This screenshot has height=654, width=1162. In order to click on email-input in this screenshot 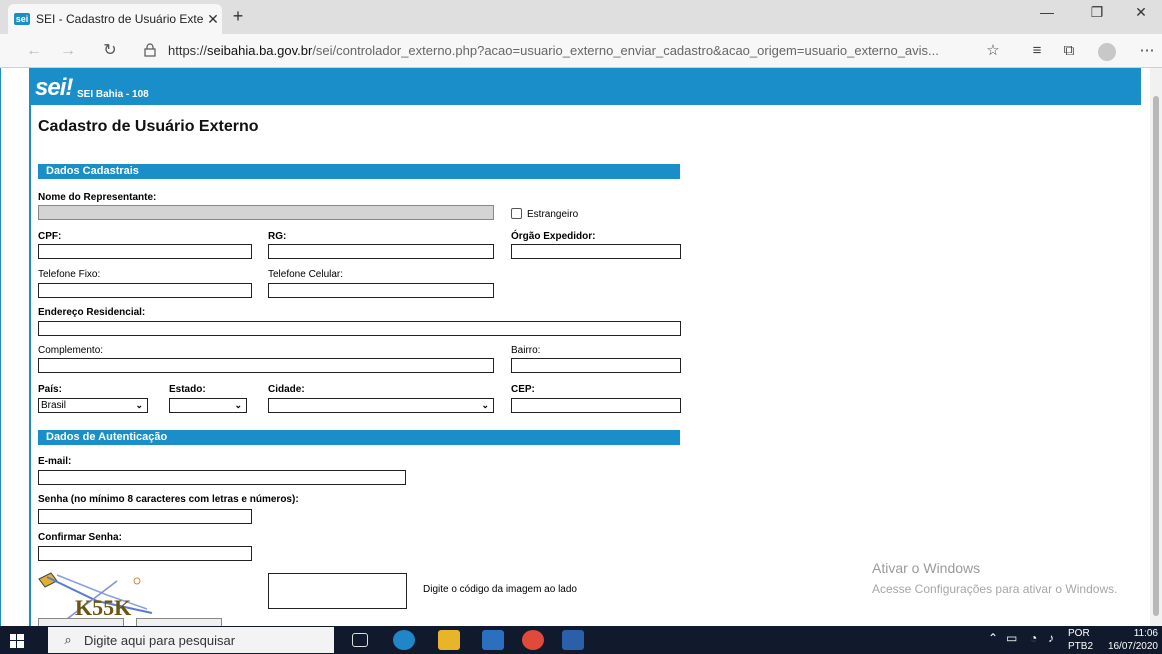, I will do `click(222, 477)`.